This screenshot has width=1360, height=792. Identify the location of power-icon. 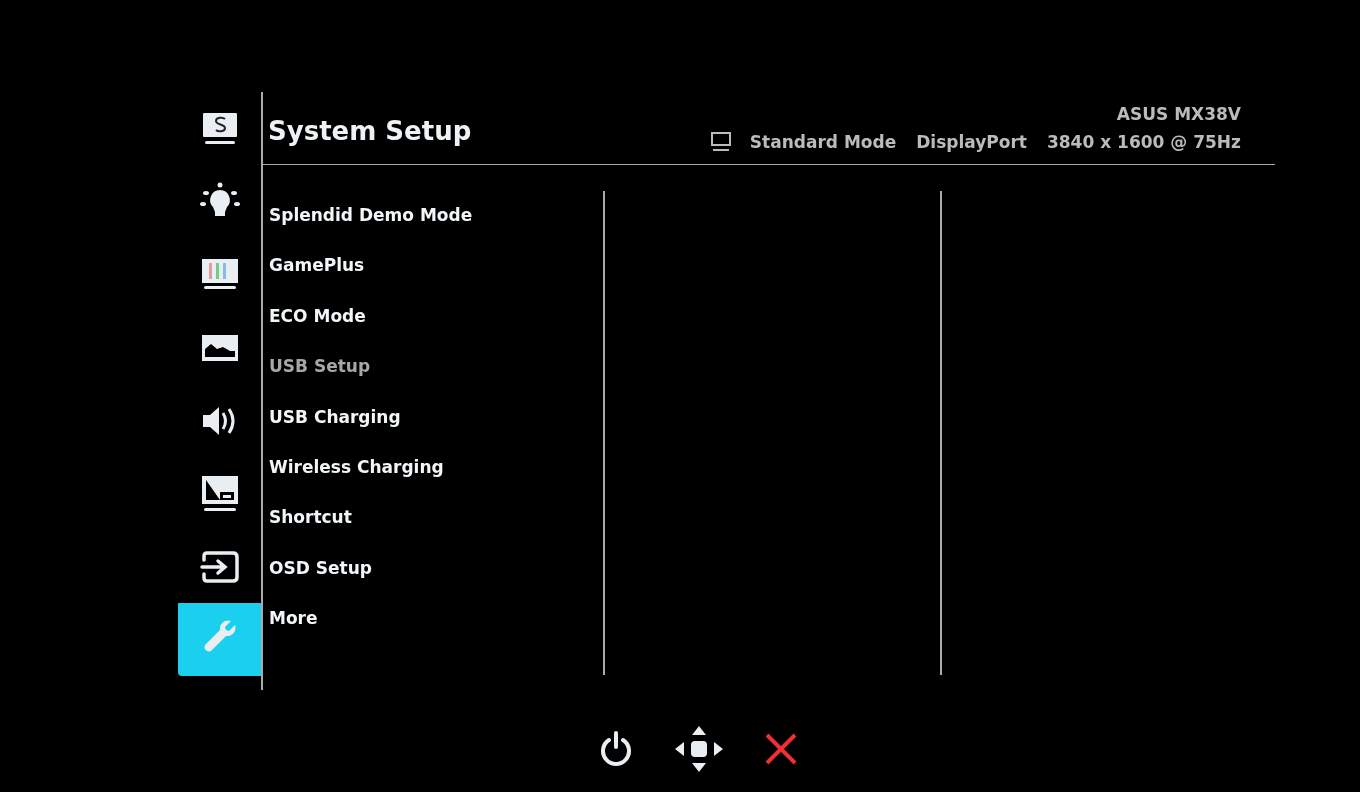
(616, 749).